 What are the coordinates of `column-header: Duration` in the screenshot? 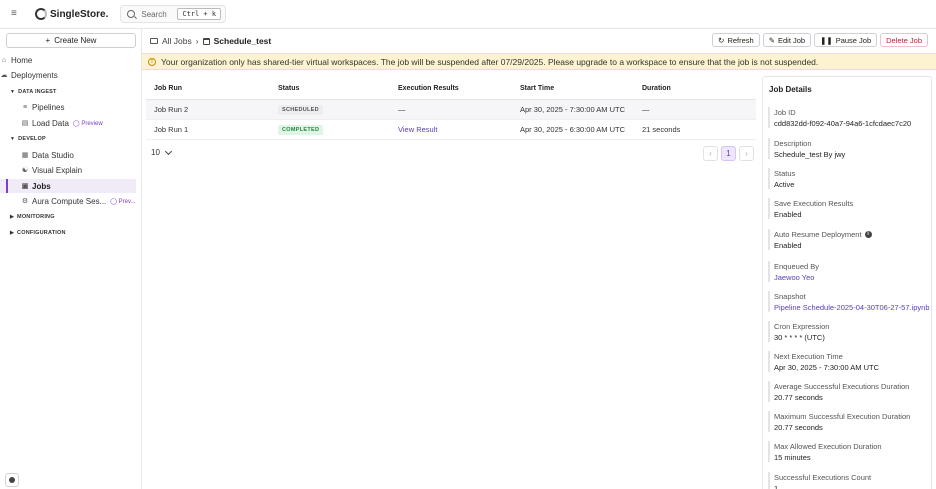 It's located at (656, 88).